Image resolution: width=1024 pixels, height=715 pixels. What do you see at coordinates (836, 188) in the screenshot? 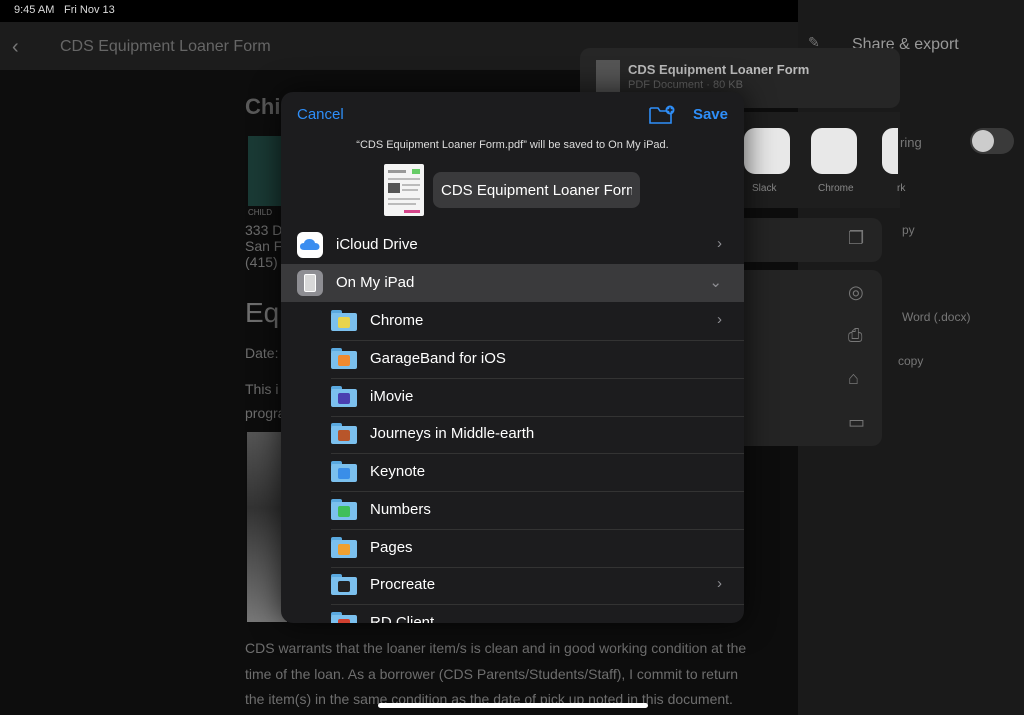
I see `app-label: Chrome` at bounding box center [836, 188].